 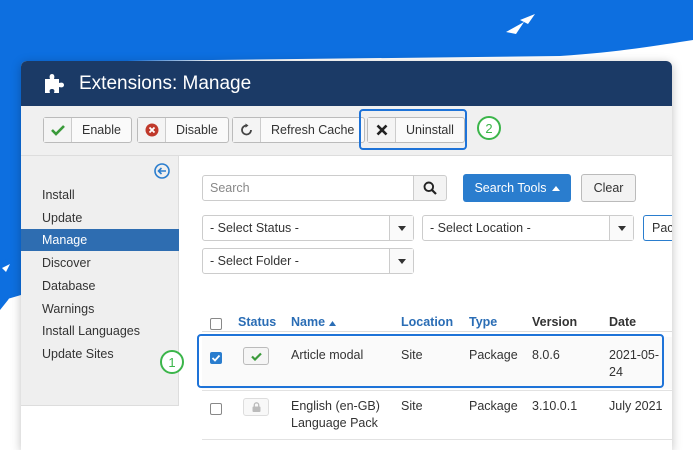 What do you see at coordinates (100, 354) in the screenshot?
I see `sidebar-item-update-sites: Update Sites` at bounding box center [100, 354].